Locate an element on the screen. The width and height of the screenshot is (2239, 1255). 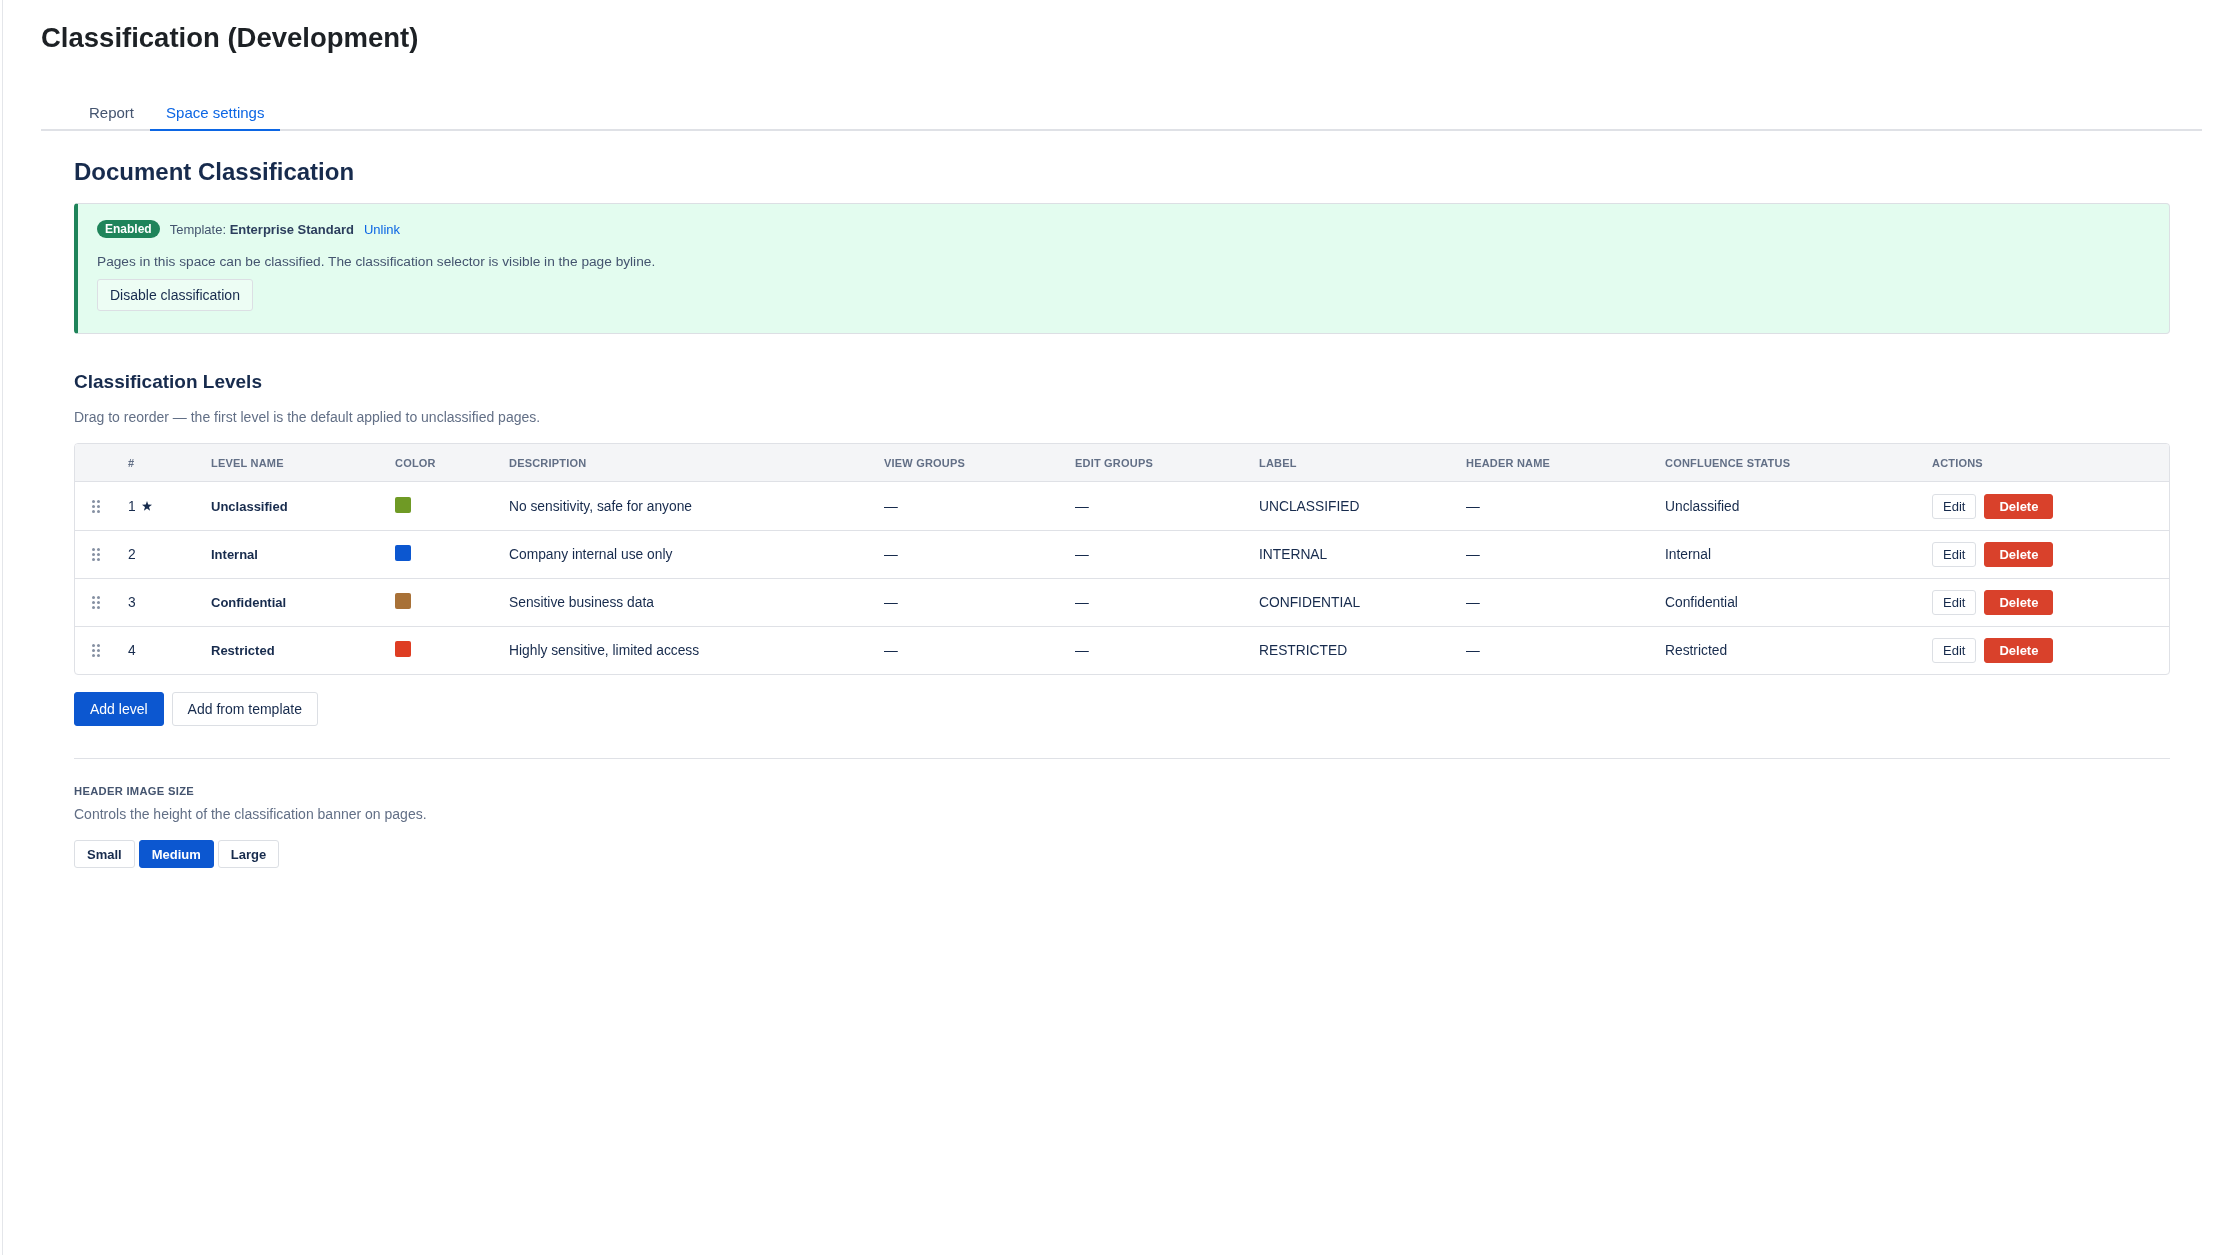
tab: Space settings is located at coordinates (215, 113).